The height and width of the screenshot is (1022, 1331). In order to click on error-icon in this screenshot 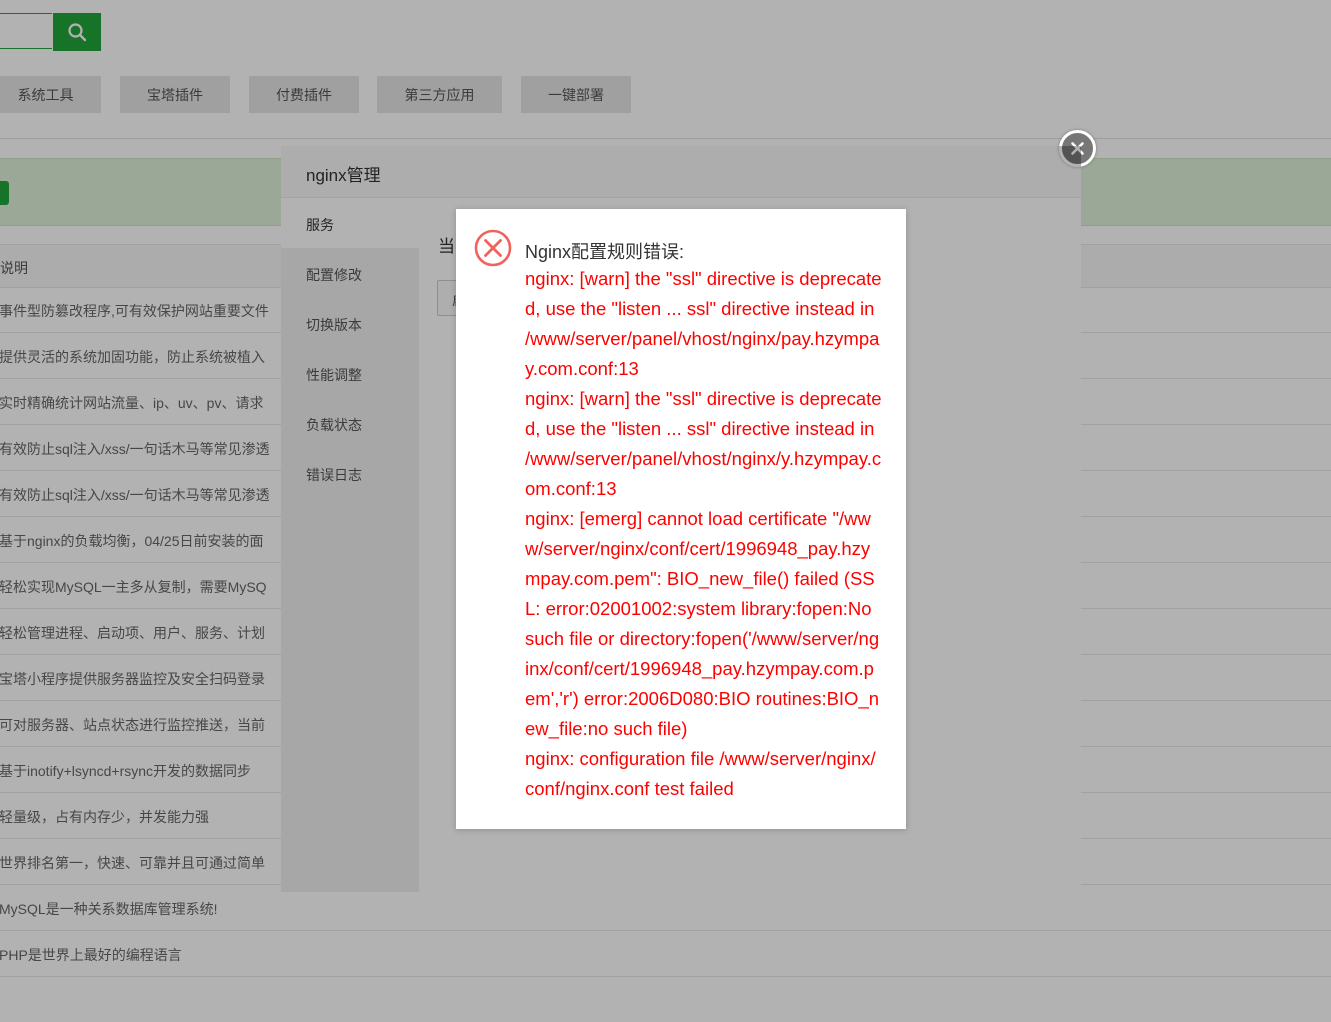, I will do `click(493, 248)`.